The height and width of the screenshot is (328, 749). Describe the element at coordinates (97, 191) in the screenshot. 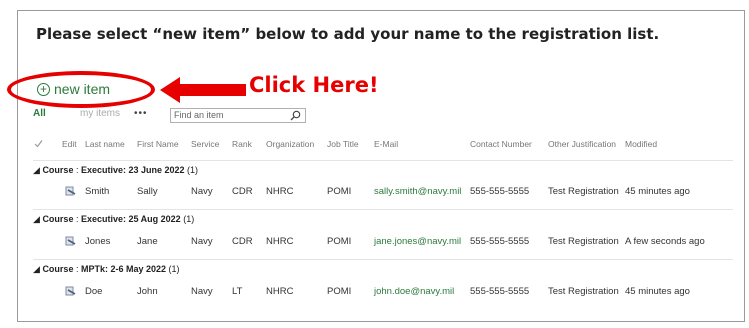

I see `cell-last-name: Smith` at that location.